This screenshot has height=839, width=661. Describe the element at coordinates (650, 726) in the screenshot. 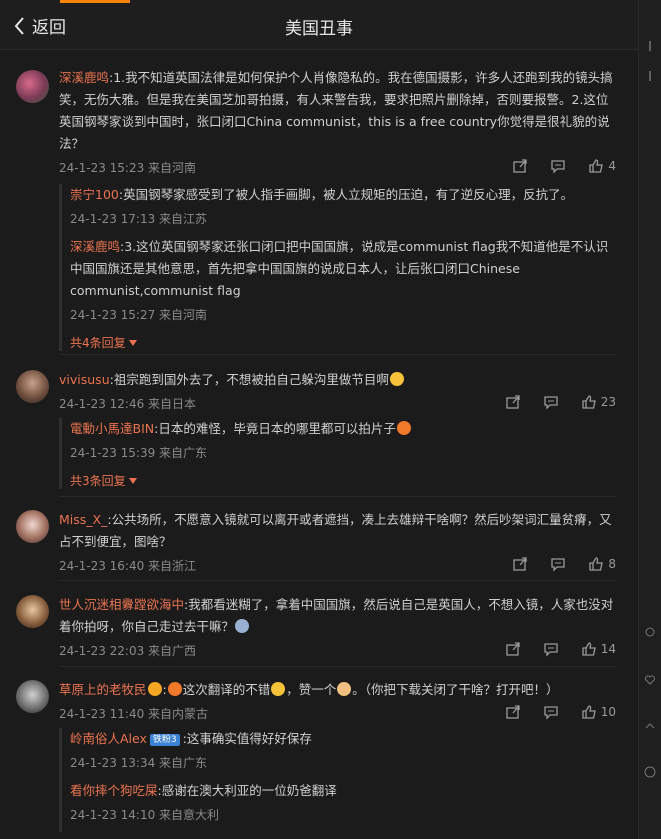

I see `back-to-top-icon` at that location.